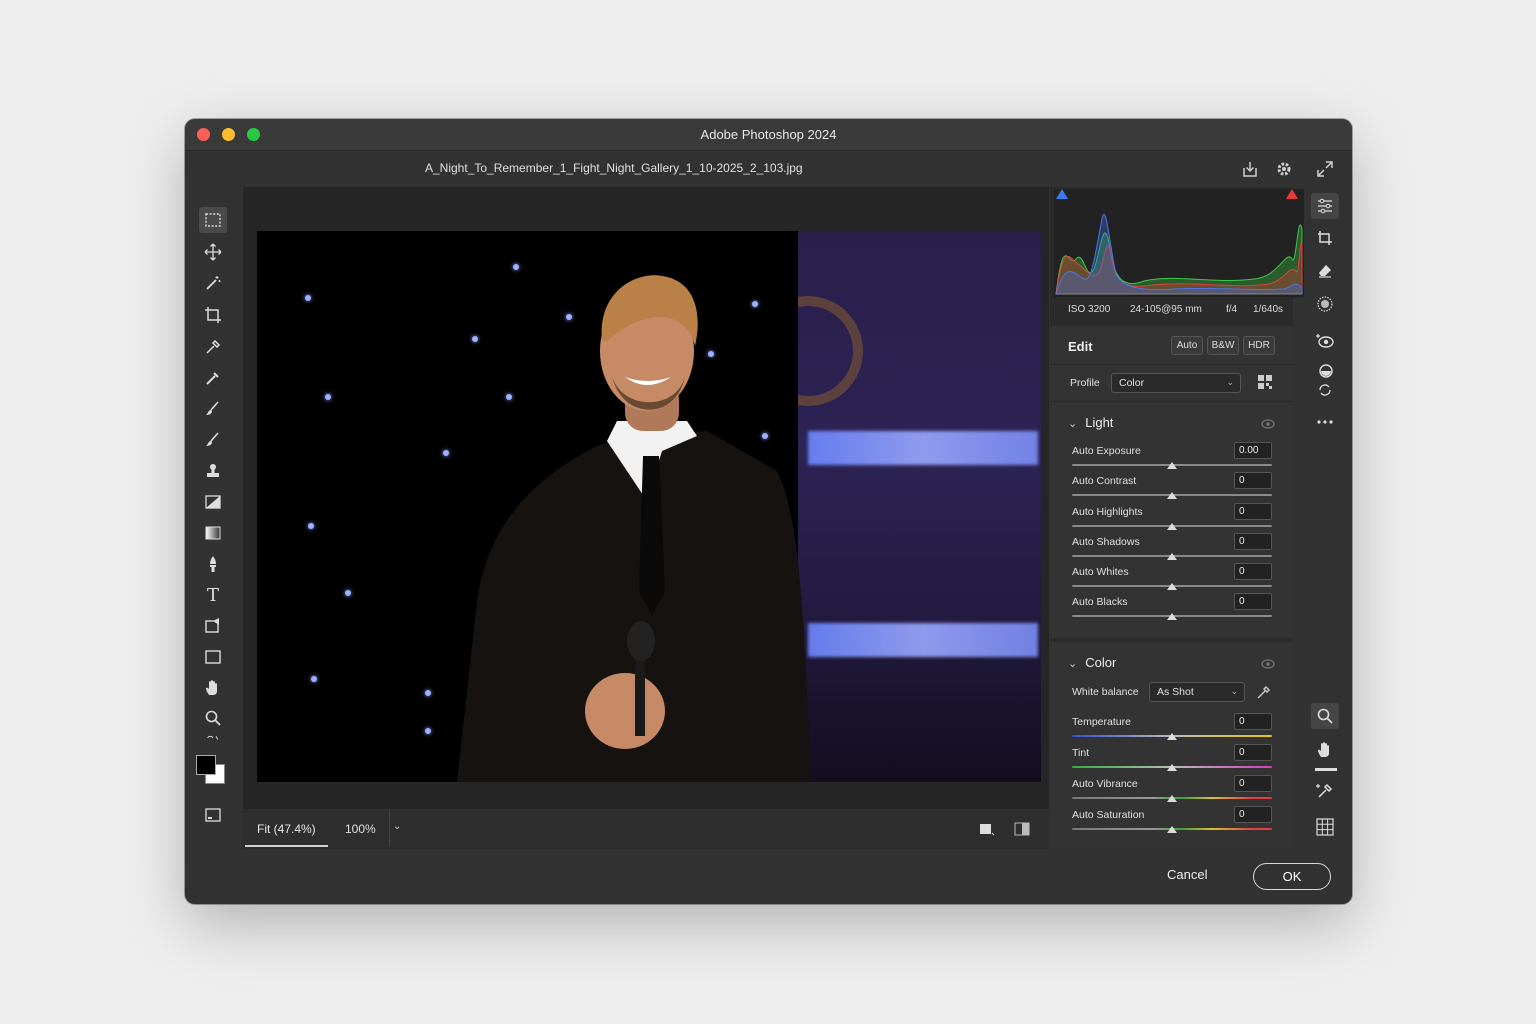  Describe the element at coordinates (213, 220) in the screenshot. I see `marquee-tool-icon` at that location.